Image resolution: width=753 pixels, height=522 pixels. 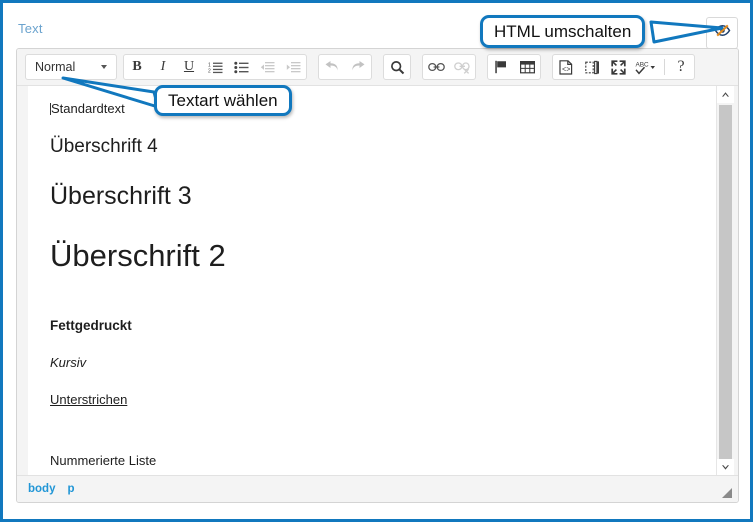 What do you see at coordinates (30, 28) in the screenshot?
I see `field-label: Text` at bounding box center [30, 28].